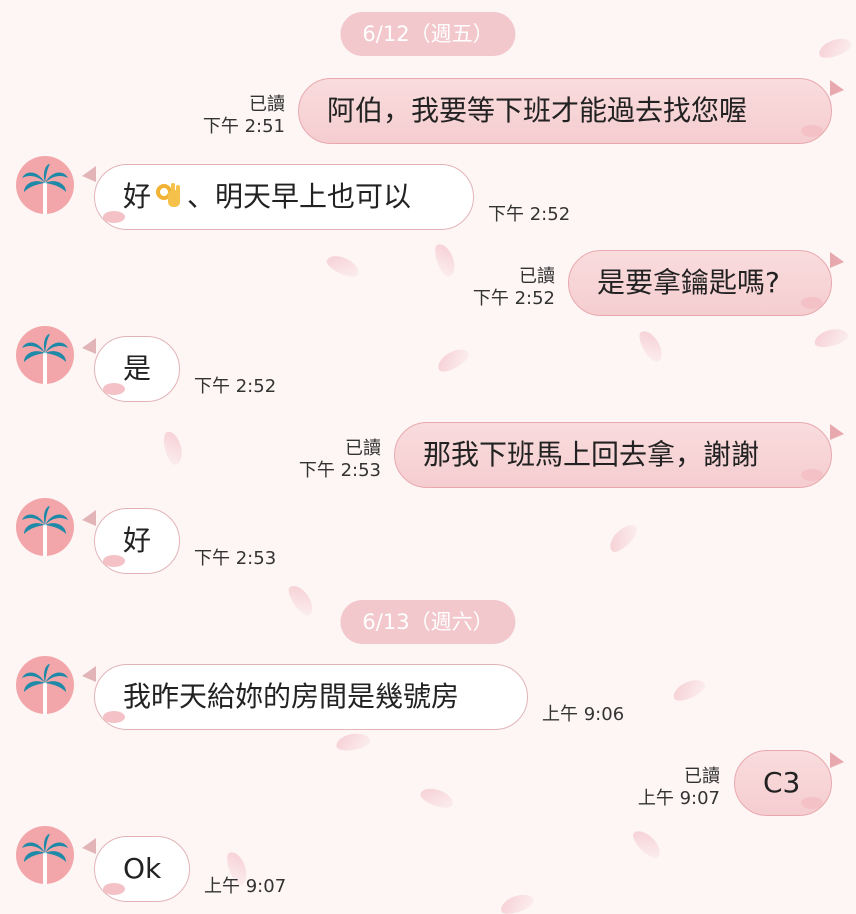 The image size is (856, 914). I want to click on message-text: 是要拿鑰匙嗎?, so click(688, 282).